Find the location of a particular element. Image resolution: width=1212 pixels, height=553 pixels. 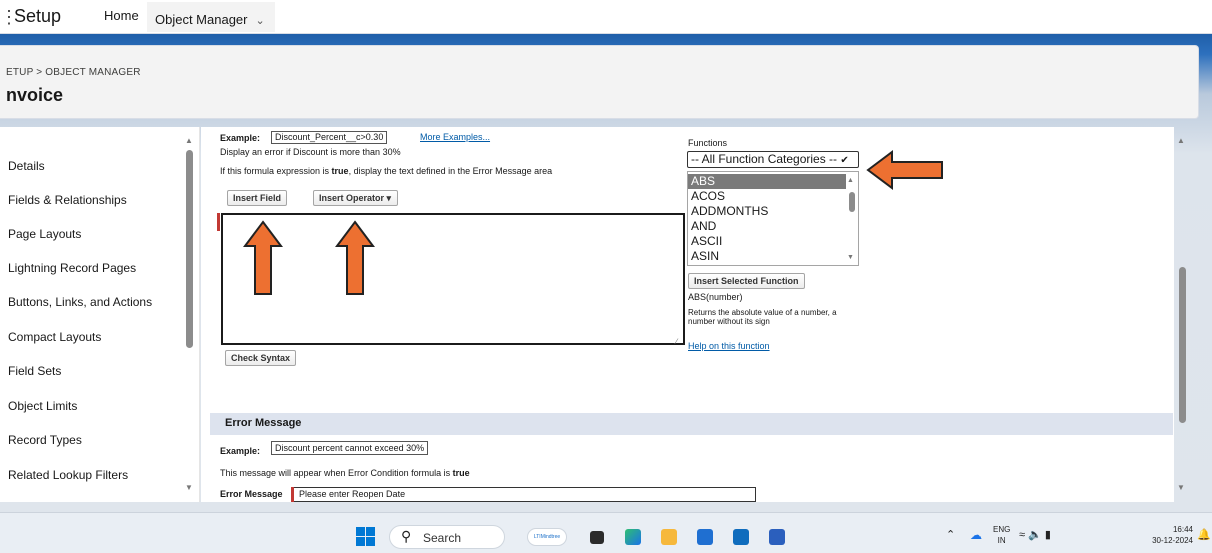

insert-field-button: Insert Field is located at coordinates (257, 198).